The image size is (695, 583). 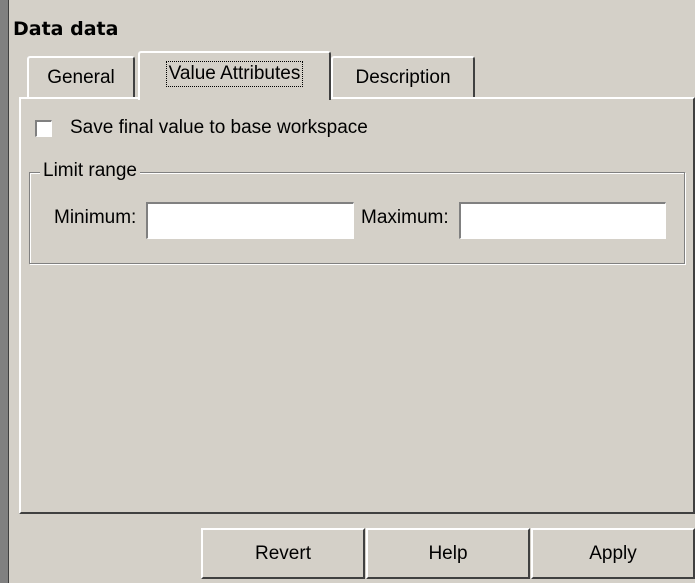 I want to click on maximum-label: Maximum:, so click(x=405, y=217).